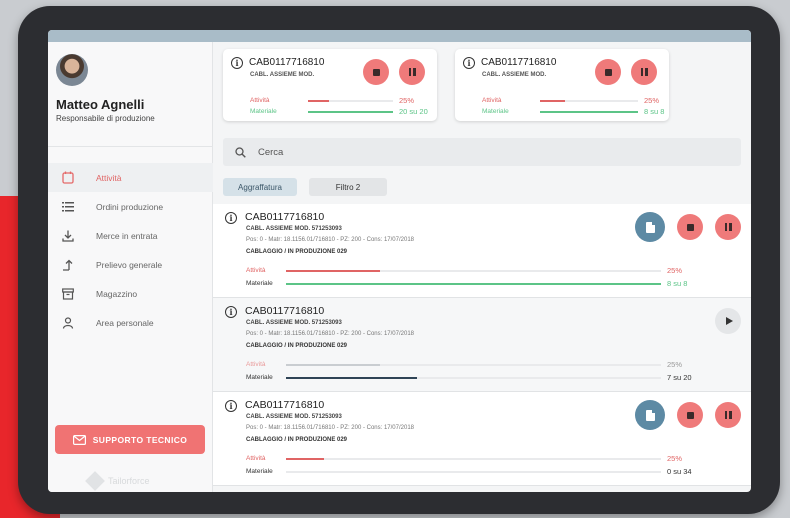 This screenshot has width=790, height=518. What do you see at coordinates (140, 439) in the screenshot?
I see `support-button-label: SUPPORTO TECNICO` at bounding box center [140, 439].